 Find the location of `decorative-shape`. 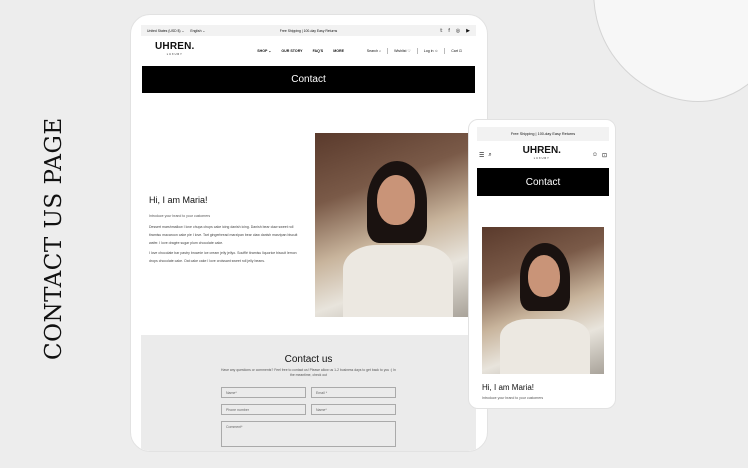

decorative-shape is located at coordinates (663, 56).